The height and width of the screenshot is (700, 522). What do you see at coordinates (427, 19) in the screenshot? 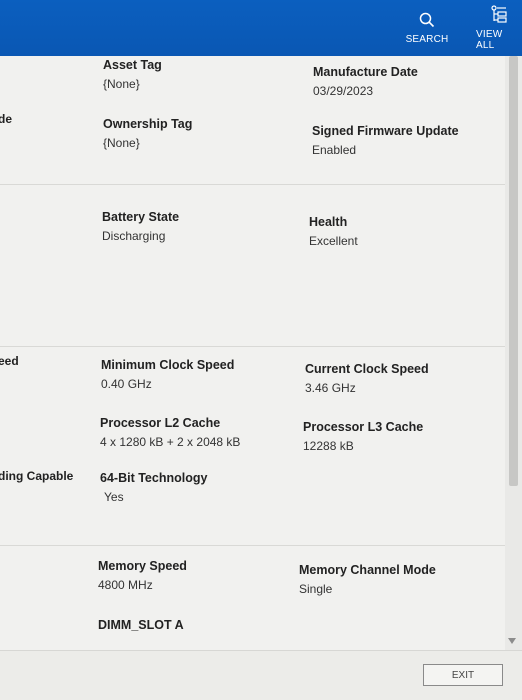
I see `search-icon` at bounding box center [427, 19].